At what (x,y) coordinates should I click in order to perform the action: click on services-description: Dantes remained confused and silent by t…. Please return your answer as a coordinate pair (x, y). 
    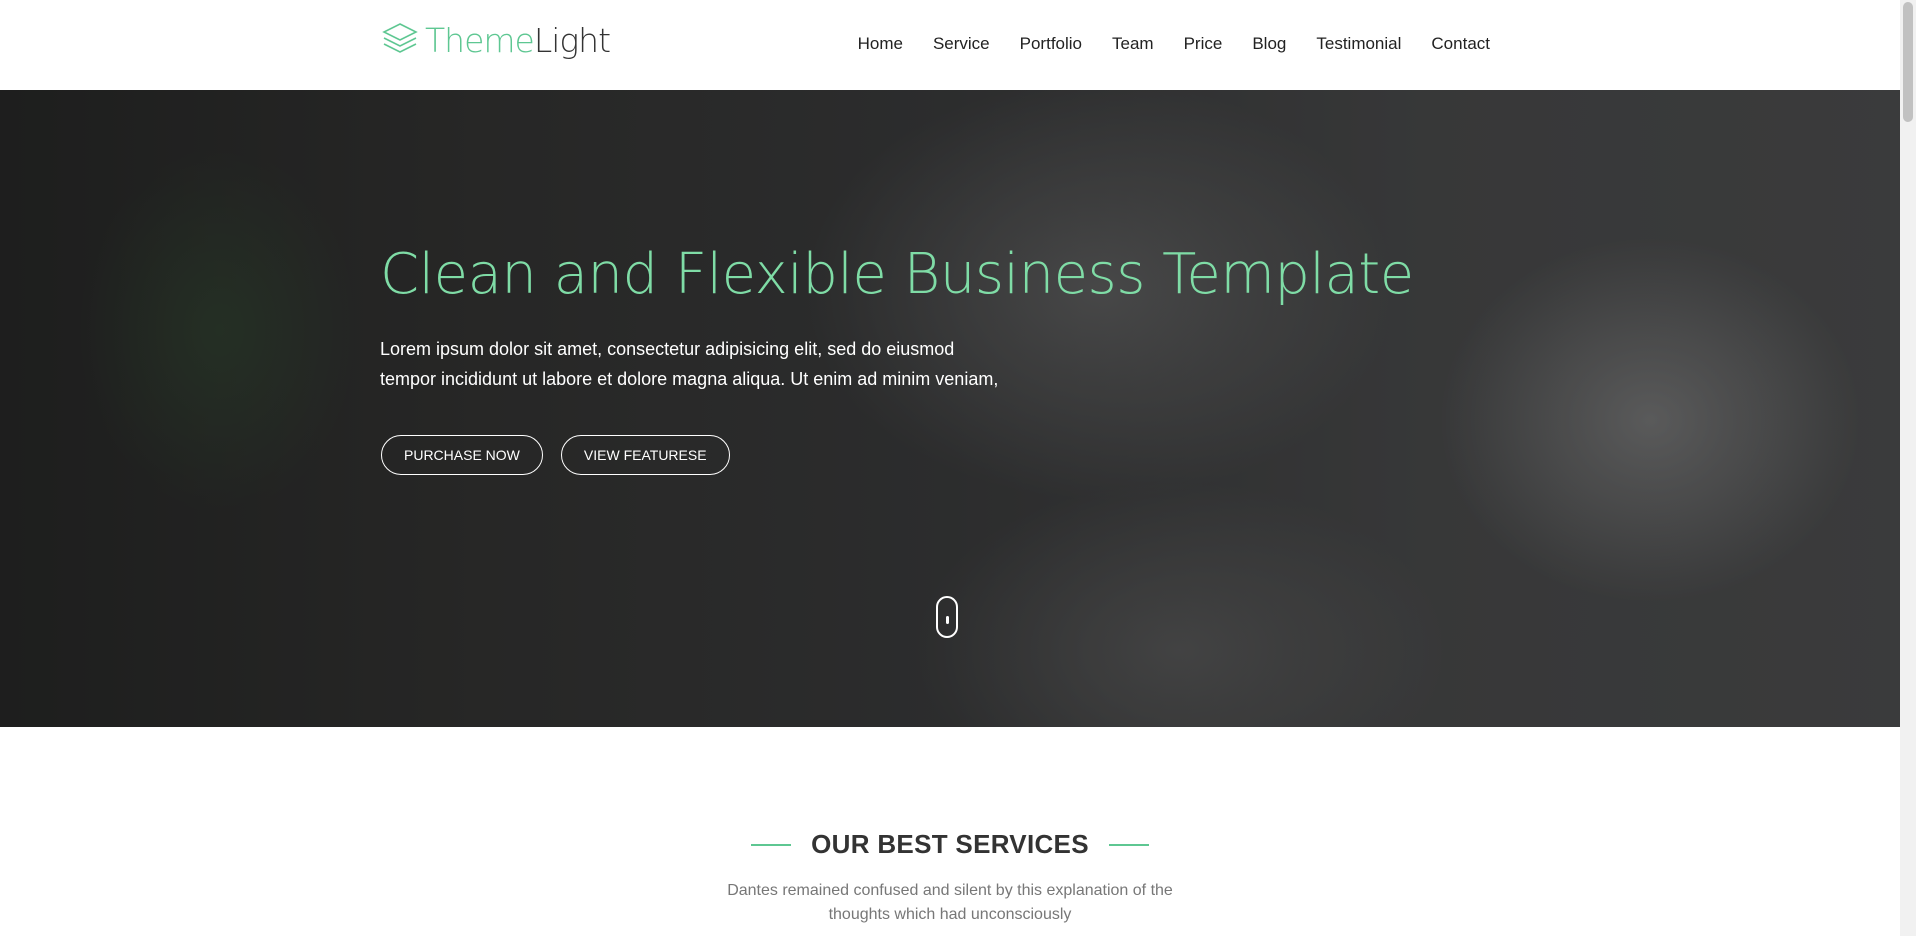
    Looking at the image, I should click on (950, 903).